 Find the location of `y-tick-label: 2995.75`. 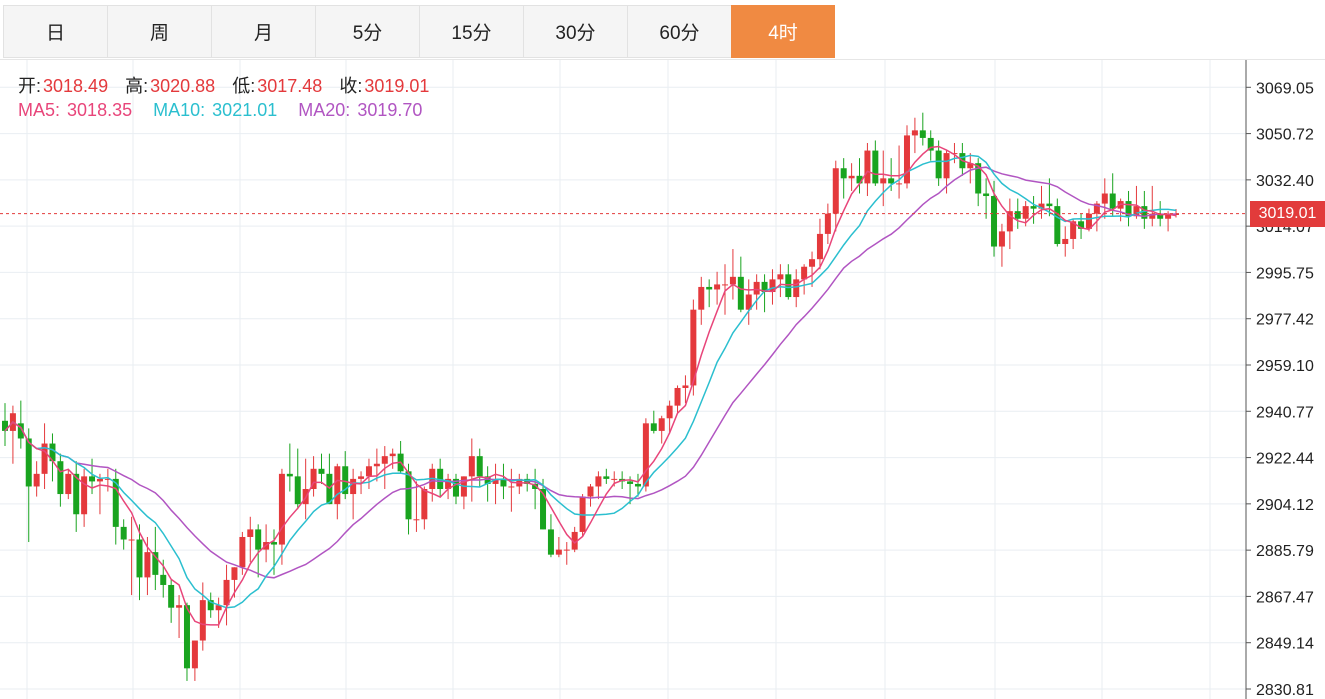

y-tick-label: 2995.75 is located at coordinates (1285, 273).